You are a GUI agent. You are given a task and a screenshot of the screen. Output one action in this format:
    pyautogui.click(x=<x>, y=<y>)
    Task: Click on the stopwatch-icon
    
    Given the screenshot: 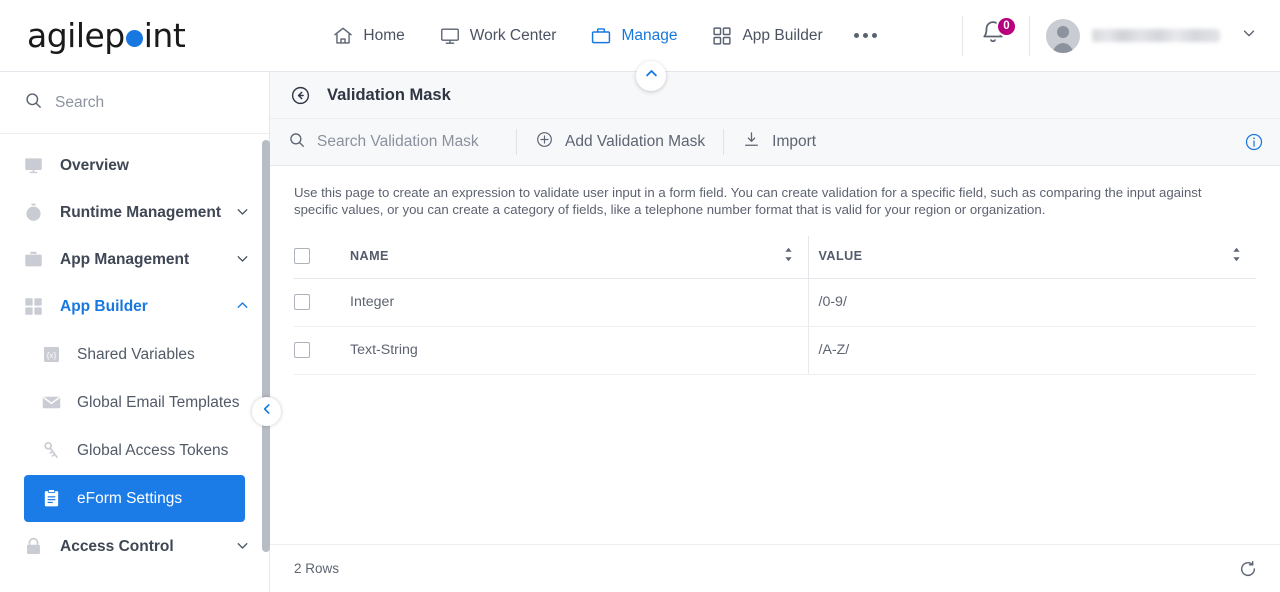 What is the action you would take?
    pyautogui.click(x=33, y=213)
    